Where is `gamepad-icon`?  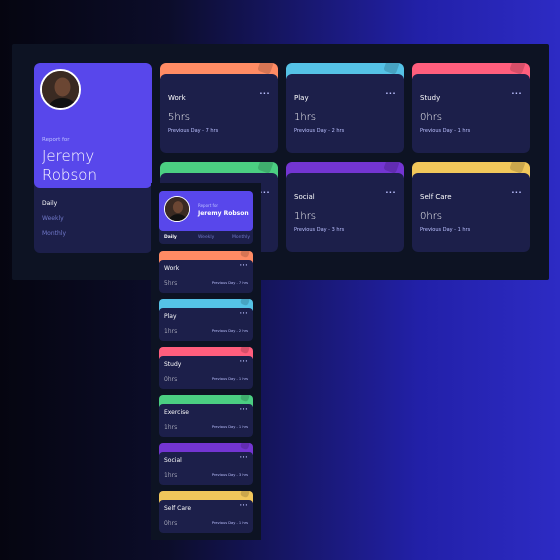
gamepad-icon is located at coordinates (245, 303).